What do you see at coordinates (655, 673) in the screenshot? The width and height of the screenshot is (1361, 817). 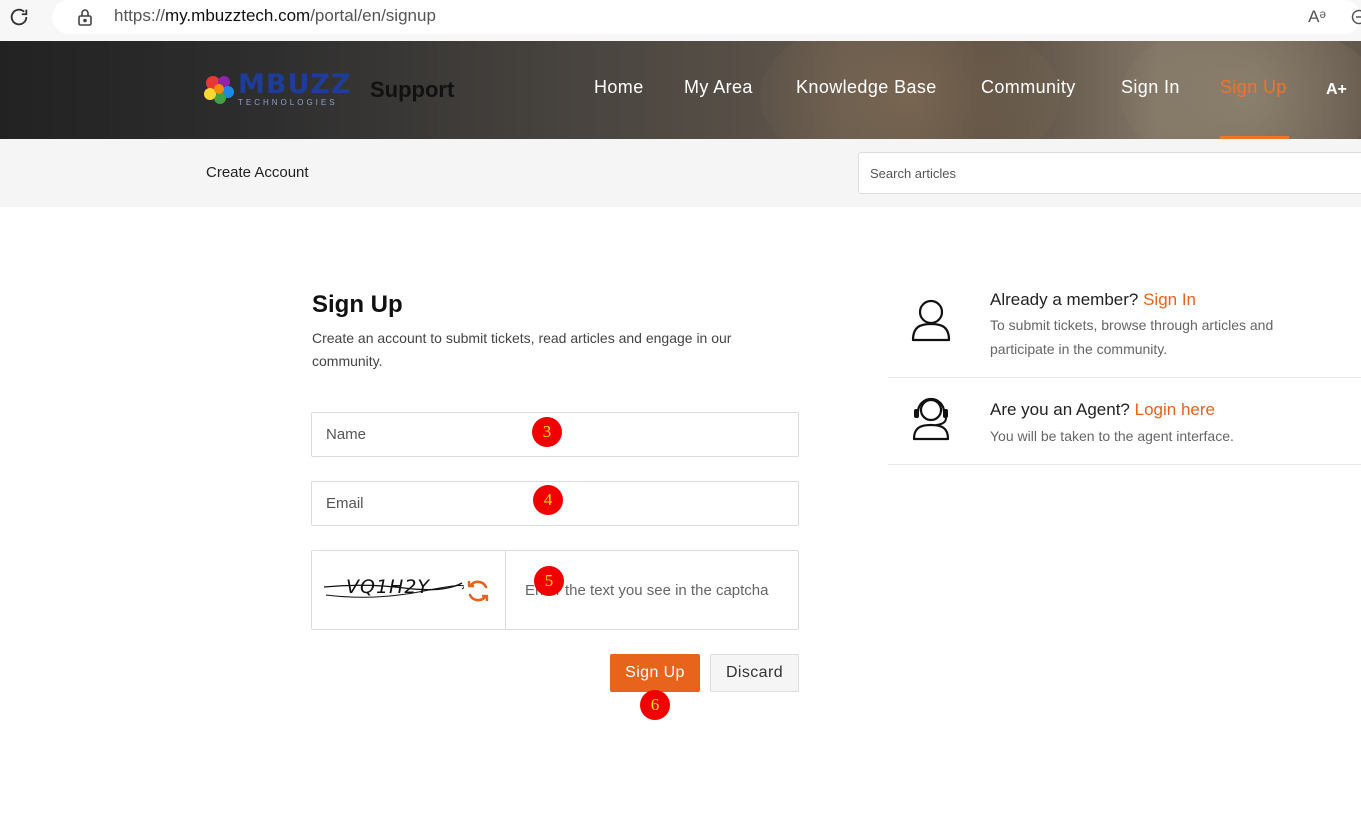 I see `sign-up-button: Sign Up` at bounding box center [655, 673].